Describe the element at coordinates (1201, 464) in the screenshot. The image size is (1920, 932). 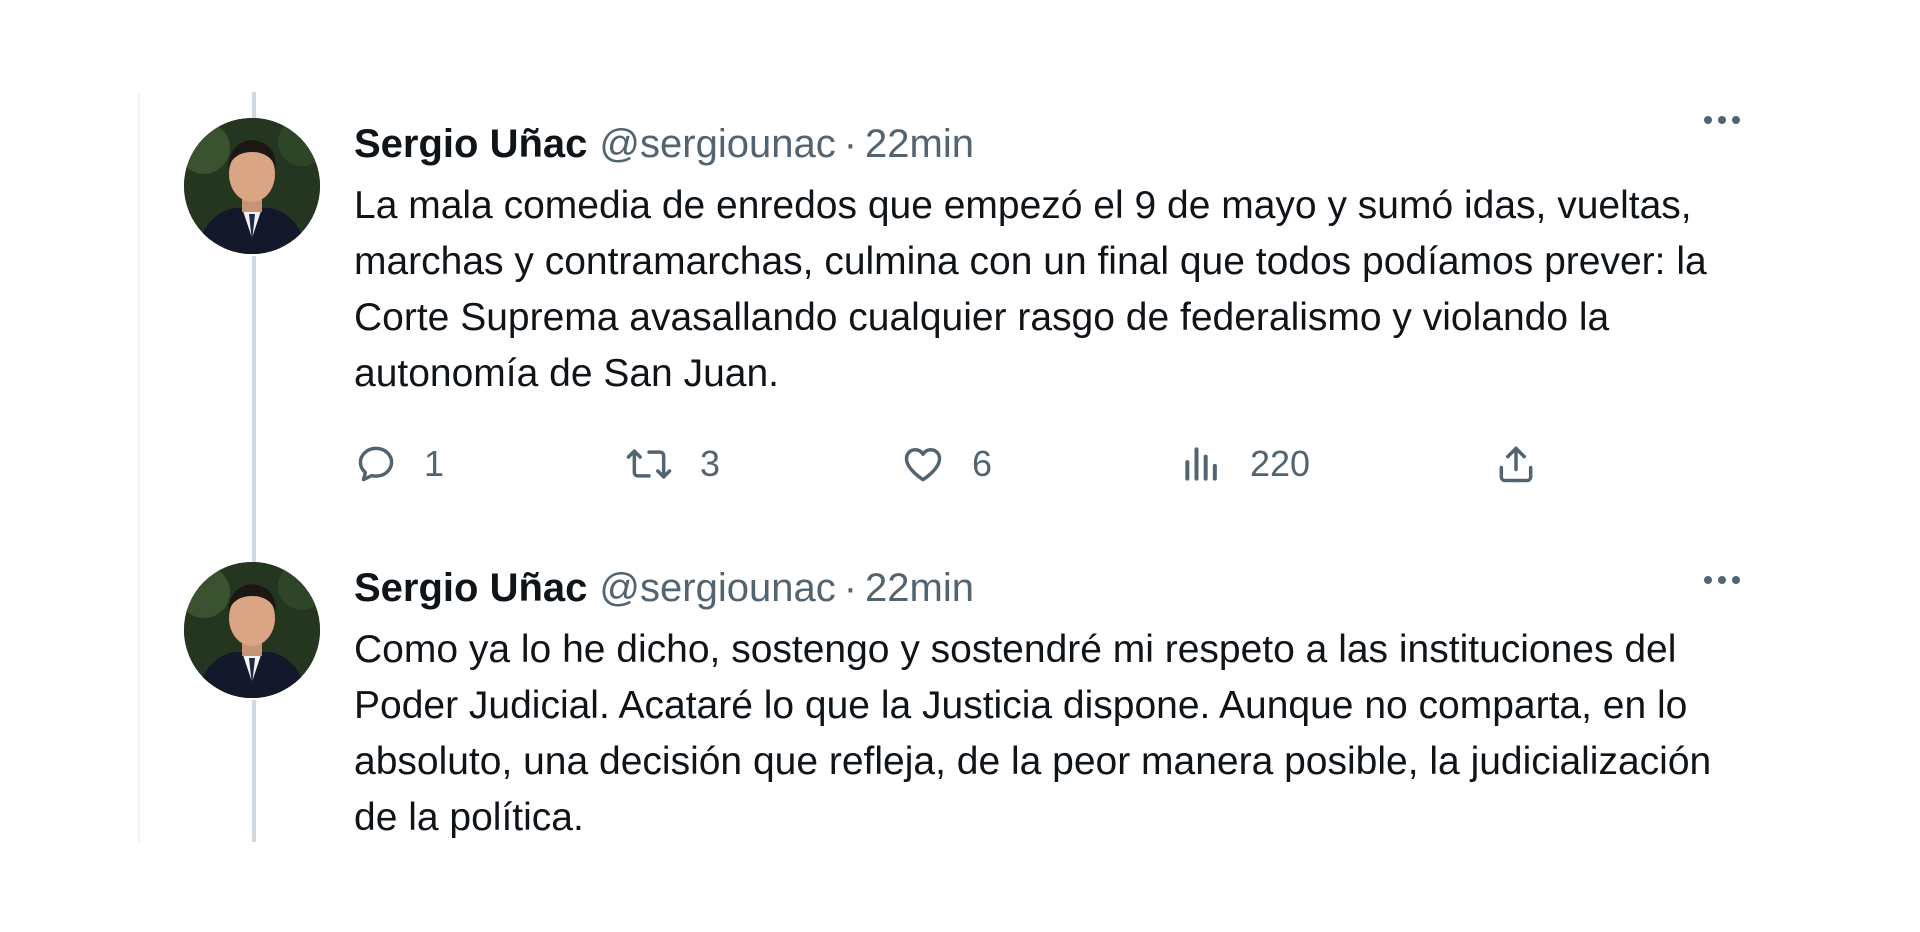
I see `views-chart-icon` at that location.